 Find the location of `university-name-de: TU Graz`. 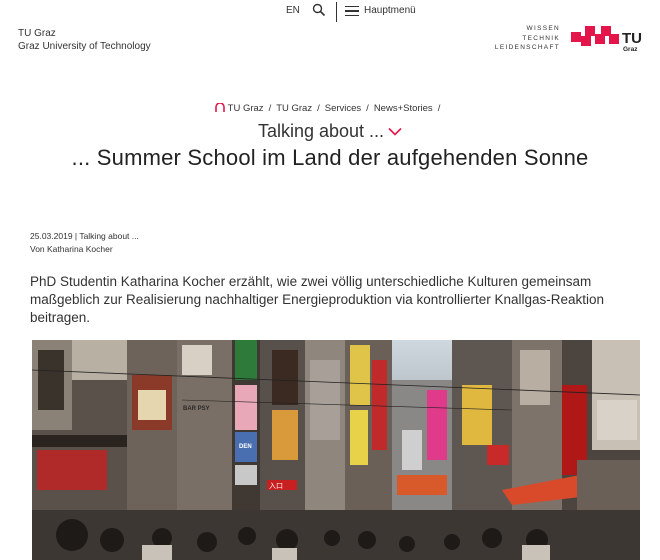

university-name-de: TU Graz is located at coordinates (37, 33).